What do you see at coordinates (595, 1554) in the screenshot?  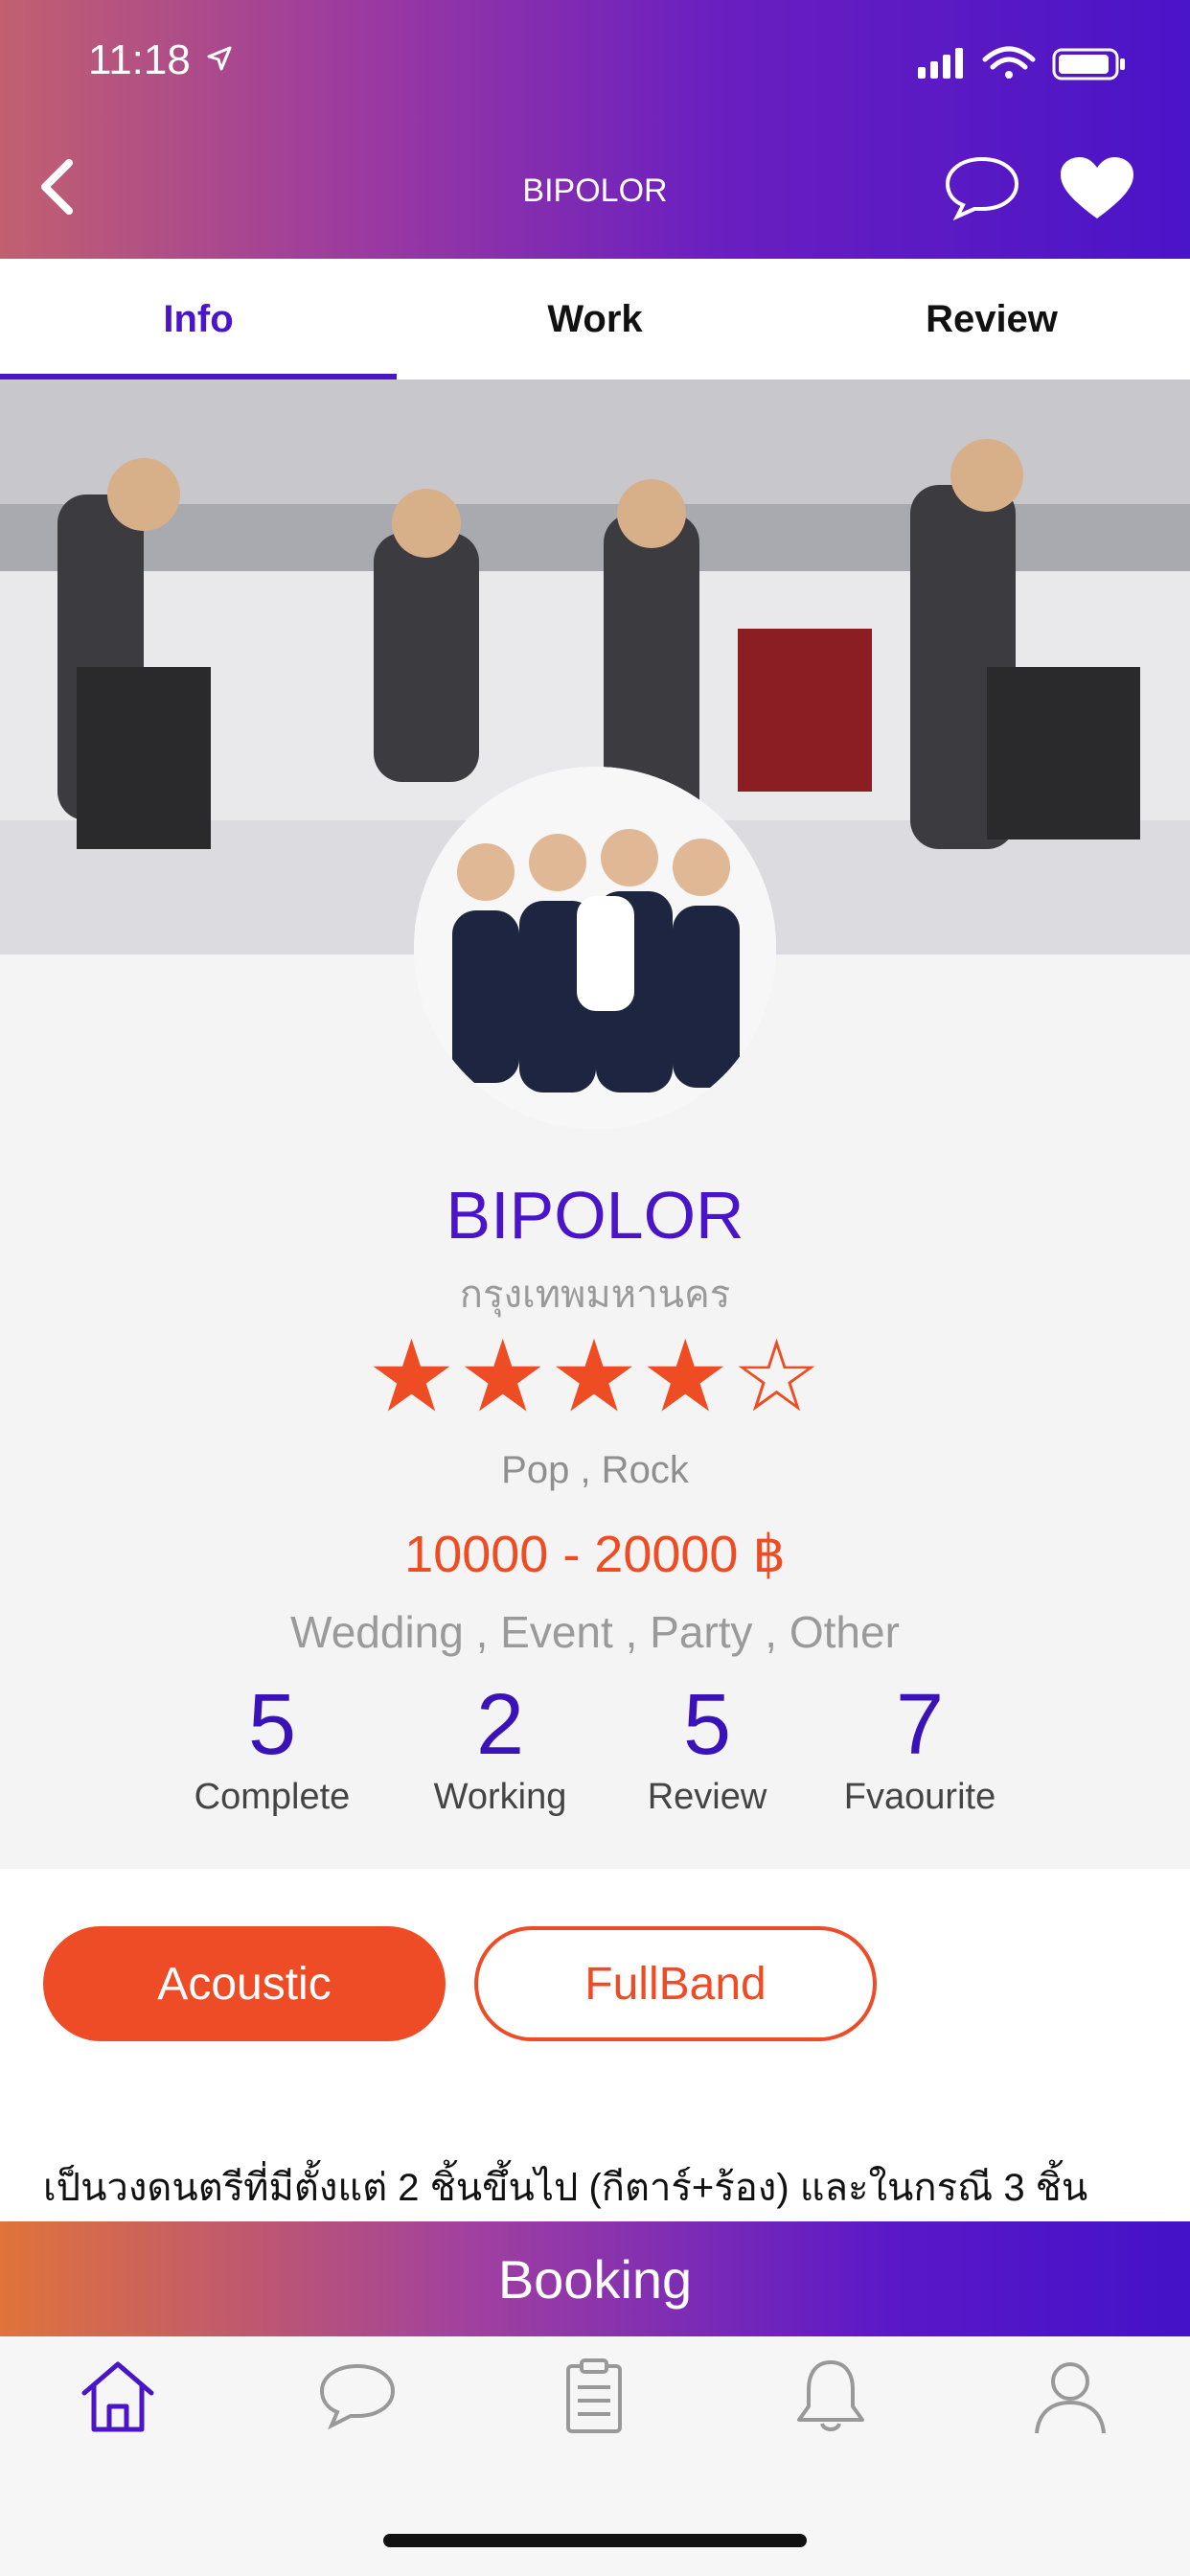 I see `price-range: 10000 - 20000 ฿` at bounding box center [595, 1554].